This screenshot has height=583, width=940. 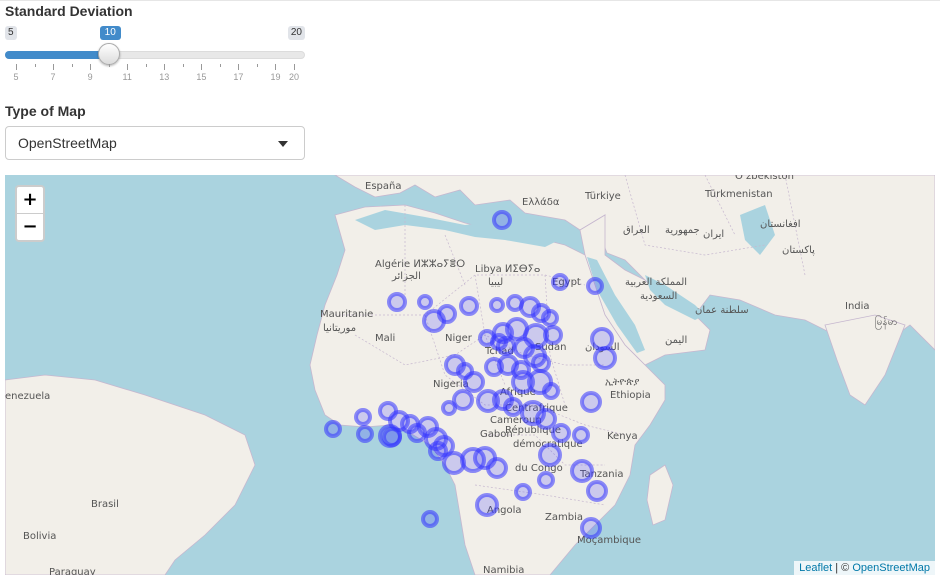 I want to click on slider-tick-label: 5, so click(x=16, y=77).